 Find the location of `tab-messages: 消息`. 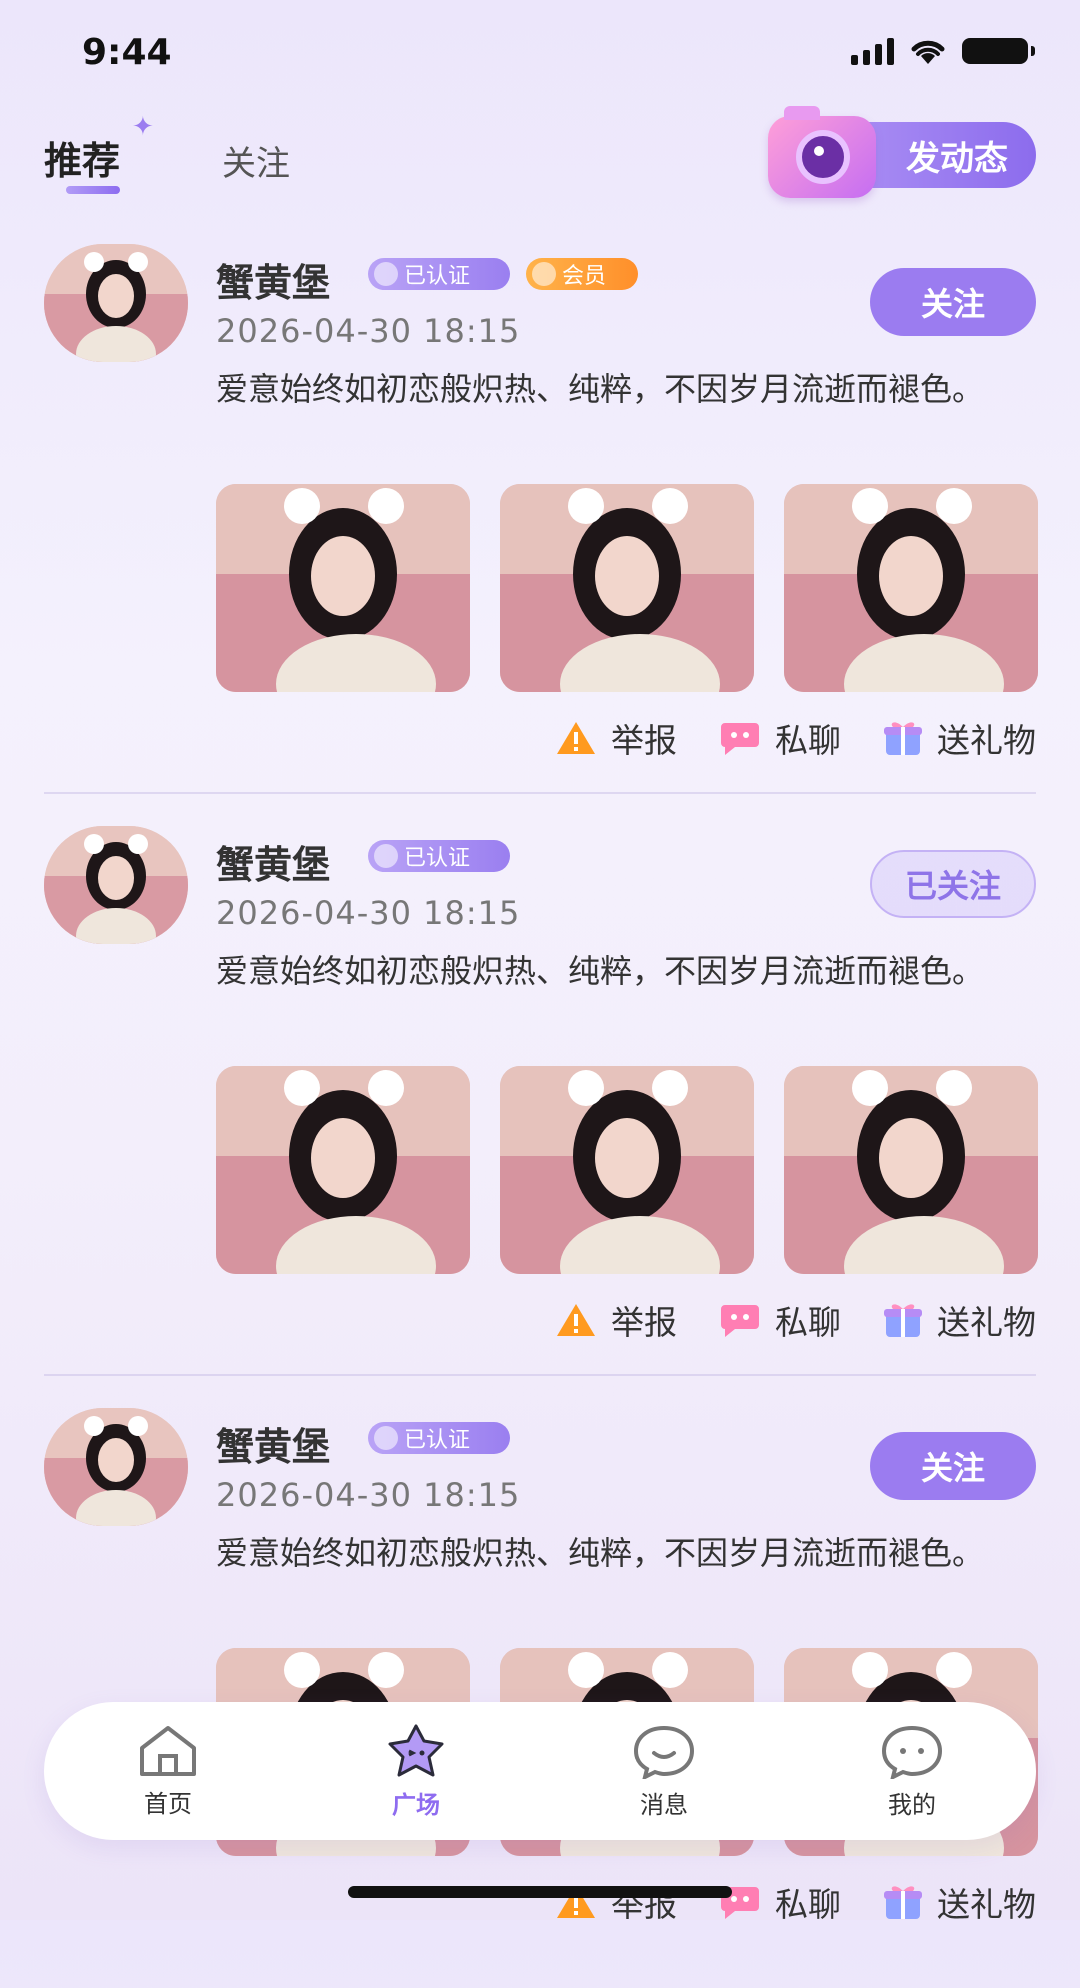

tab-messages: 消息 is located at coordinates (664, 1771).